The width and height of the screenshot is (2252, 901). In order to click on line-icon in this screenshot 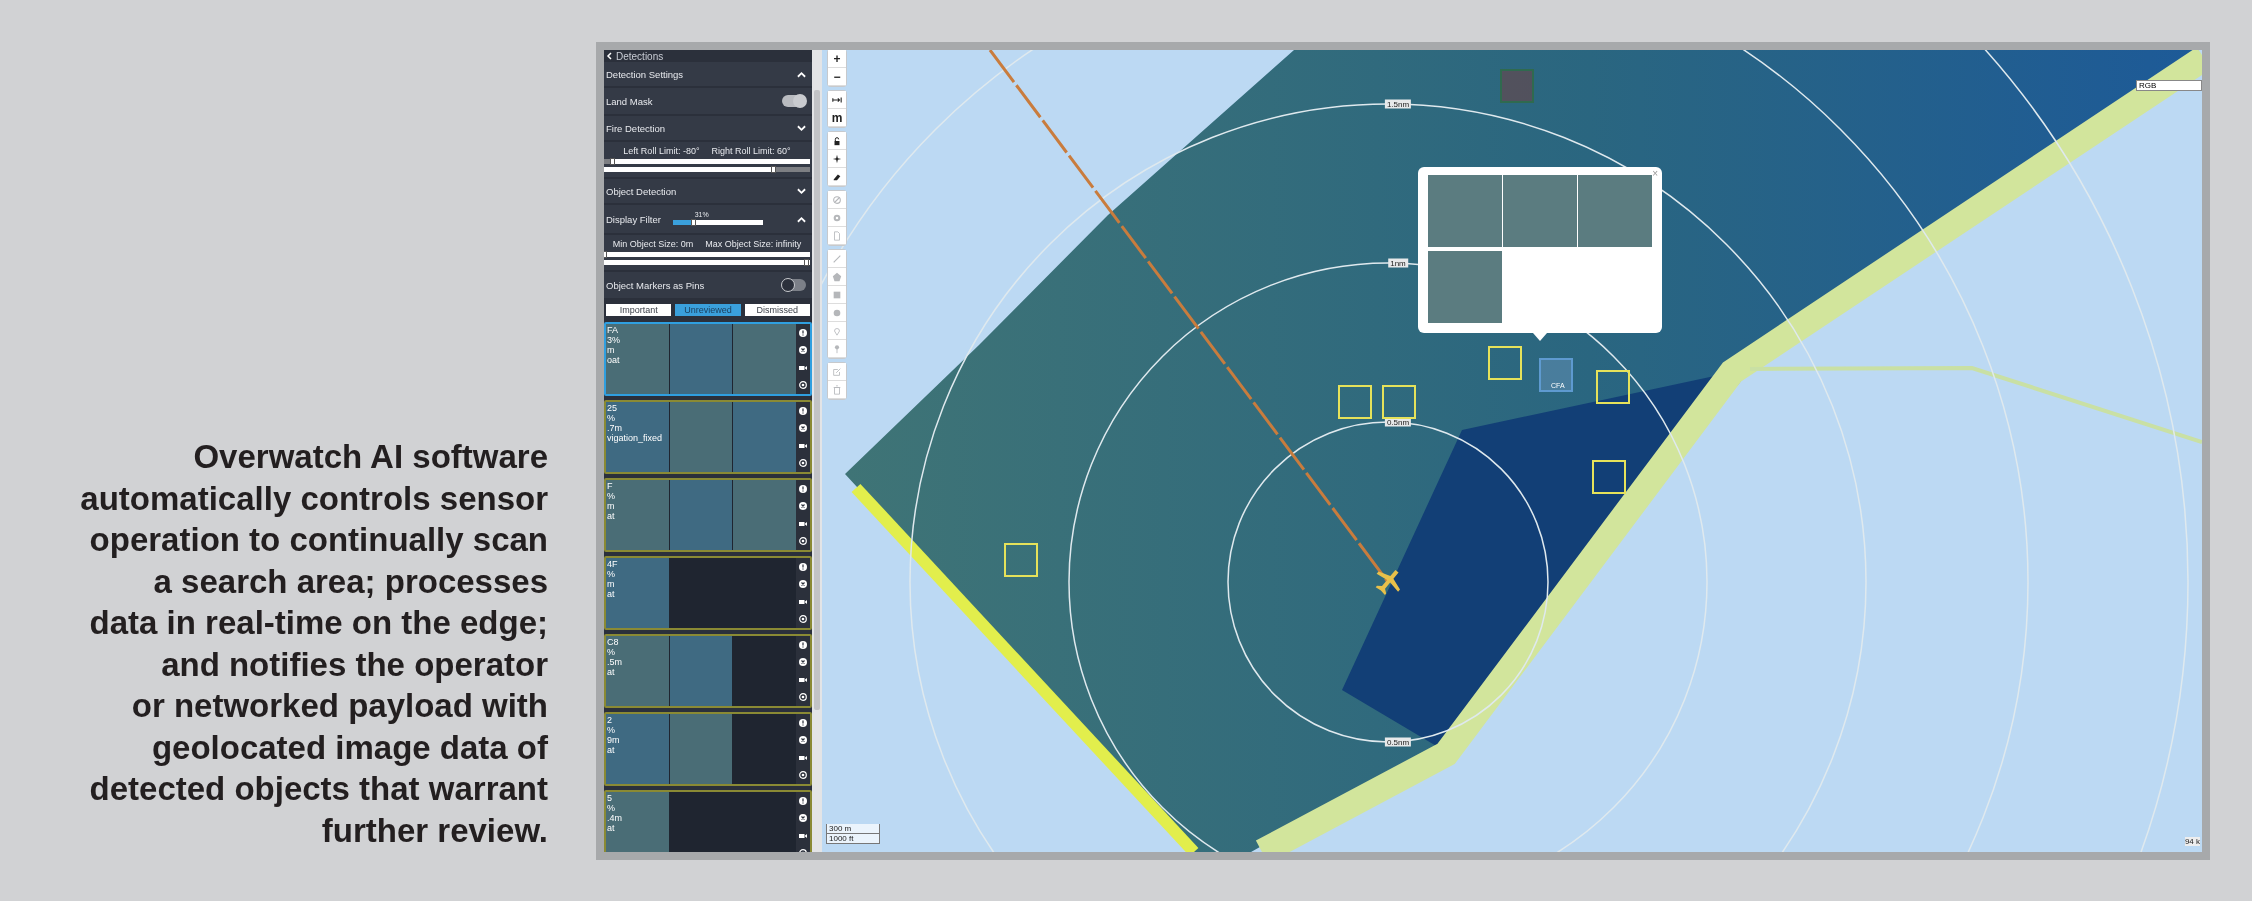, I will do `click(837, 258)`.